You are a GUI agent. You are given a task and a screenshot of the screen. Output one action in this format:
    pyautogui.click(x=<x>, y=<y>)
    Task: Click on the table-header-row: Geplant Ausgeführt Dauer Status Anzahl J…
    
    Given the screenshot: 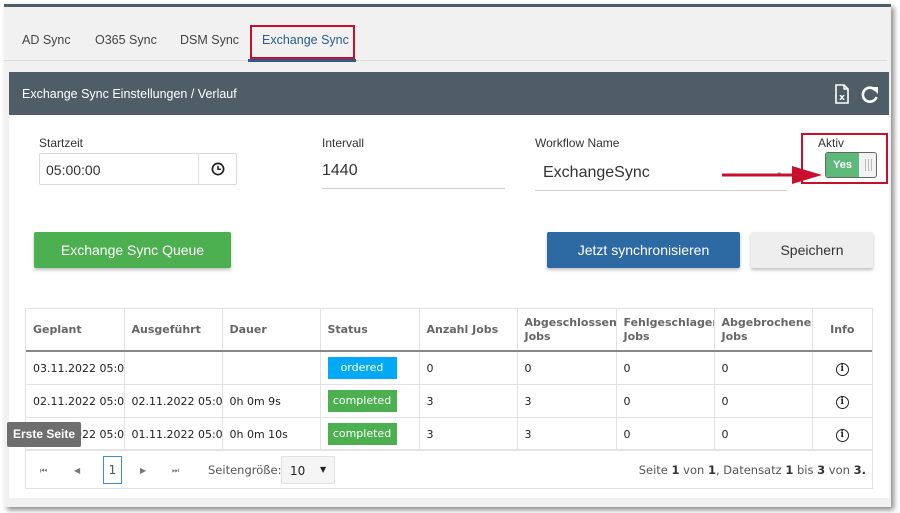 What is the action you would take?
    pyautogui.click(x=449, y=330)
    